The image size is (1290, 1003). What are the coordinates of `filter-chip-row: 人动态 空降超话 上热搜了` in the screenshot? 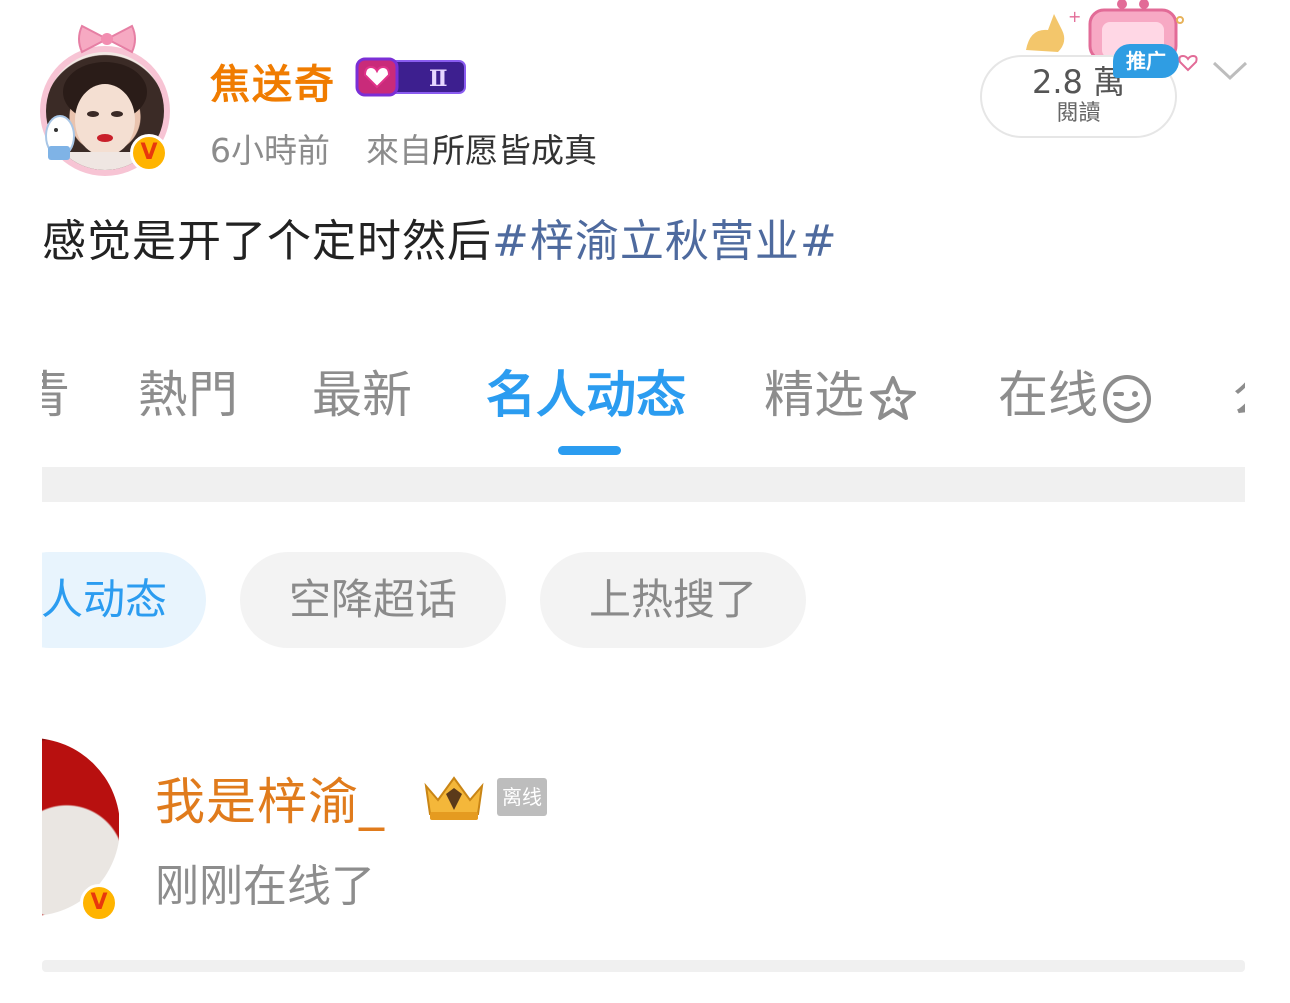 It's located at (643, 601).